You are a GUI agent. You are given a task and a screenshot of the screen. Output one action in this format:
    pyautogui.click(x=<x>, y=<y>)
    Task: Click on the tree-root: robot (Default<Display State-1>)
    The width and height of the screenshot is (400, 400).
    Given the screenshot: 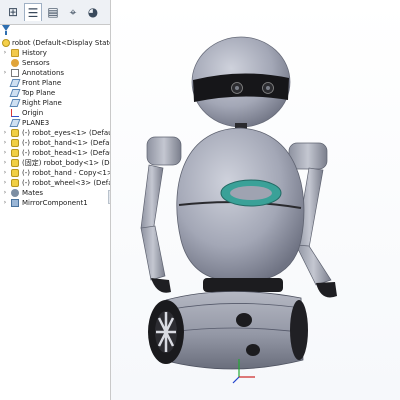 What is the action you would take?
    pyautogui.click(x=55, y=43)
    